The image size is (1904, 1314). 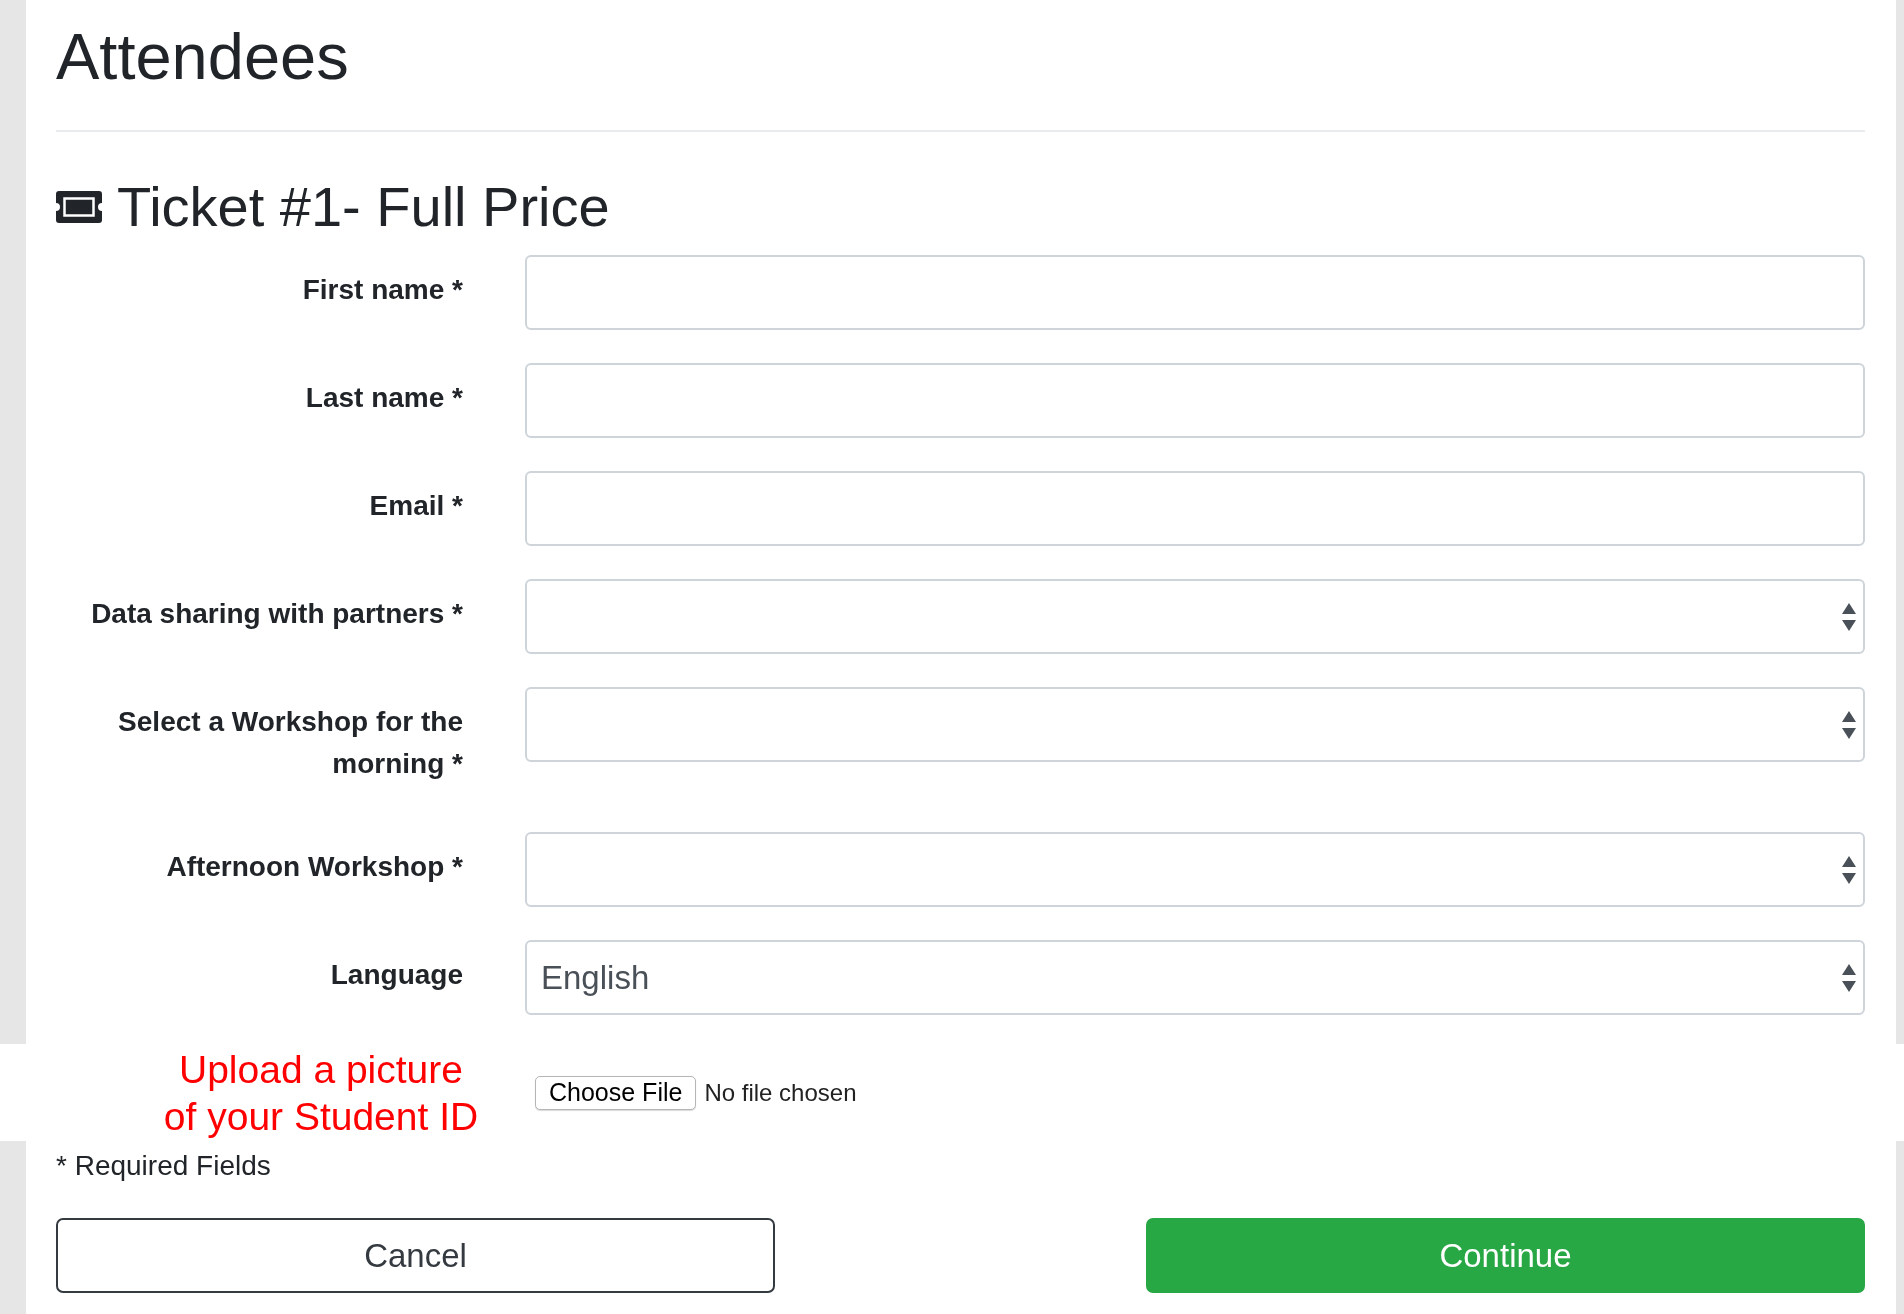 What do you see at coordinates (384, 398) in the screenshot?
I see `field-label: Last name *` at bounding box center [384, 398].